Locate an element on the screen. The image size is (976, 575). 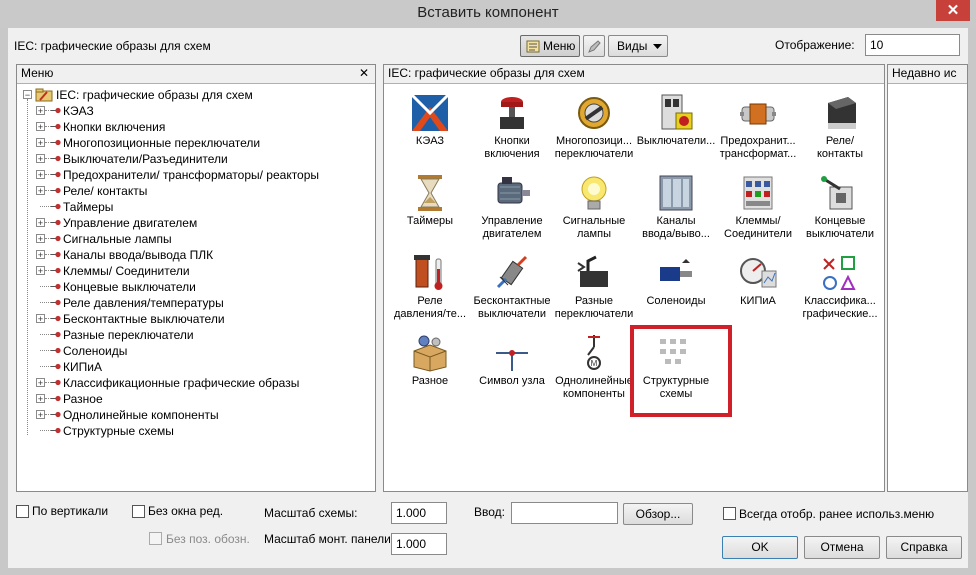
tree-item-label: Таймеры is located at coordinates (88, 207).